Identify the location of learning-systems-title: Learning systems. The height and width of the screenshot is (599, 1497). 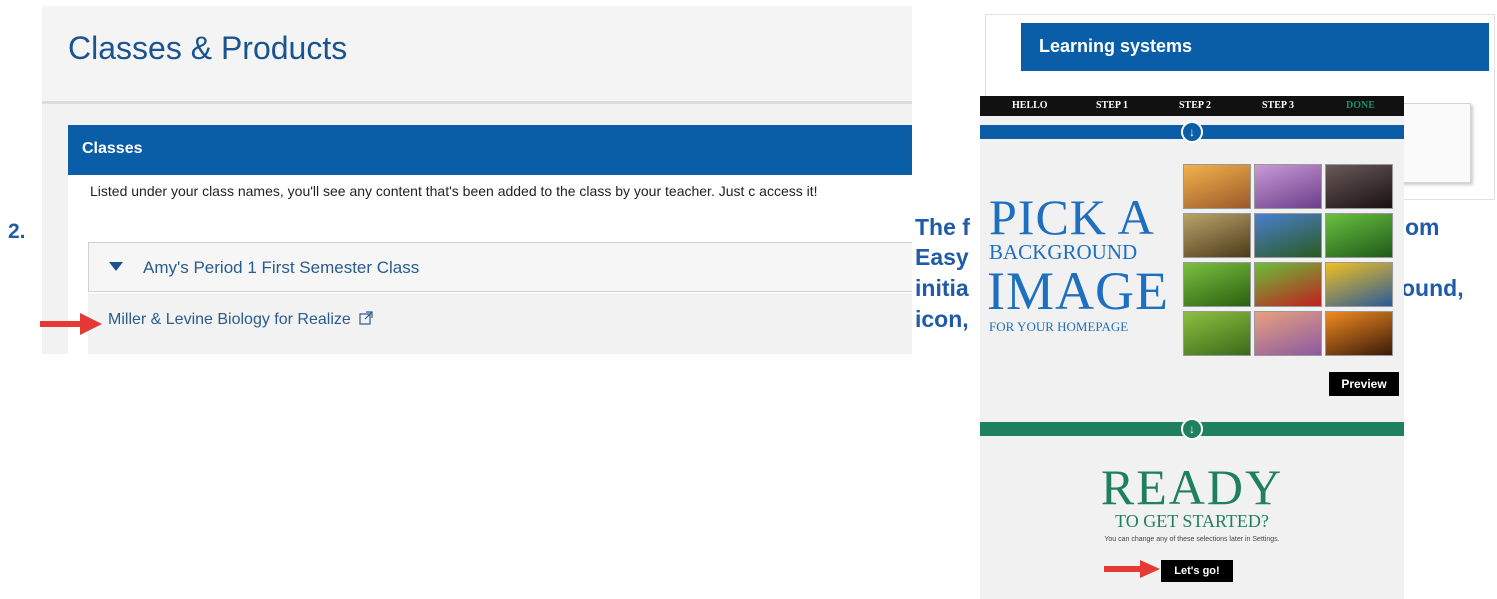
(1116, 46).